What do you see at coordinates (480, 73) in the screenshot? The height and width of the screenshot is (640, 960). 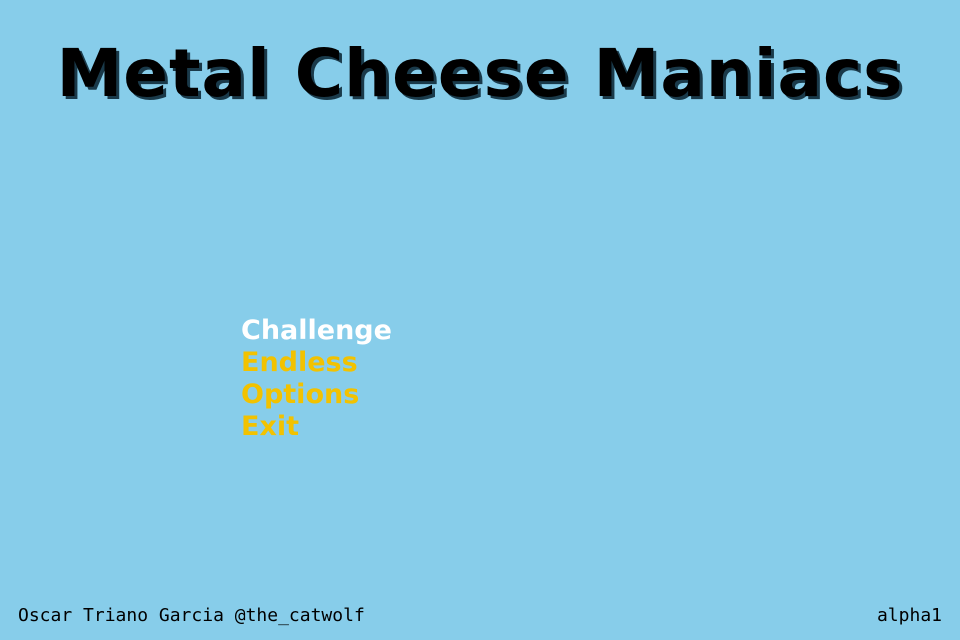 I see `game-title: Metal Cheese Maniacs` at bounding box center [480, 73].